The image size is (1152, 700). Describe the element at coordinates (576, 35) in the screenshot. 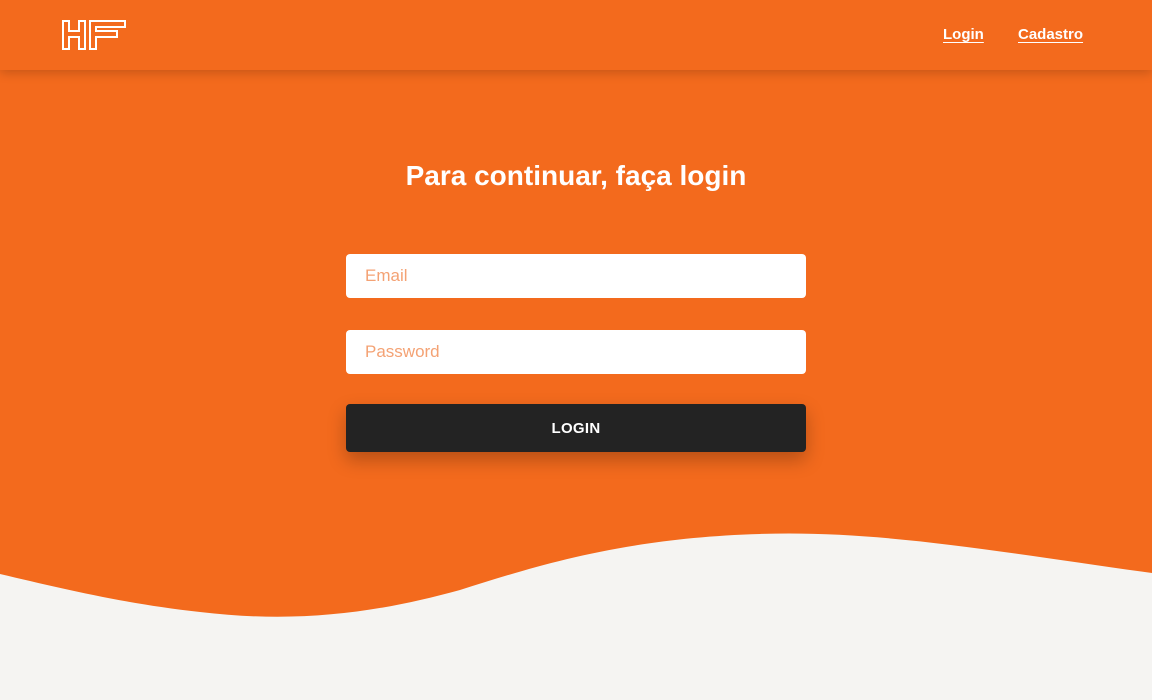

I see `top-navbar: Login Cadastro` at that location.